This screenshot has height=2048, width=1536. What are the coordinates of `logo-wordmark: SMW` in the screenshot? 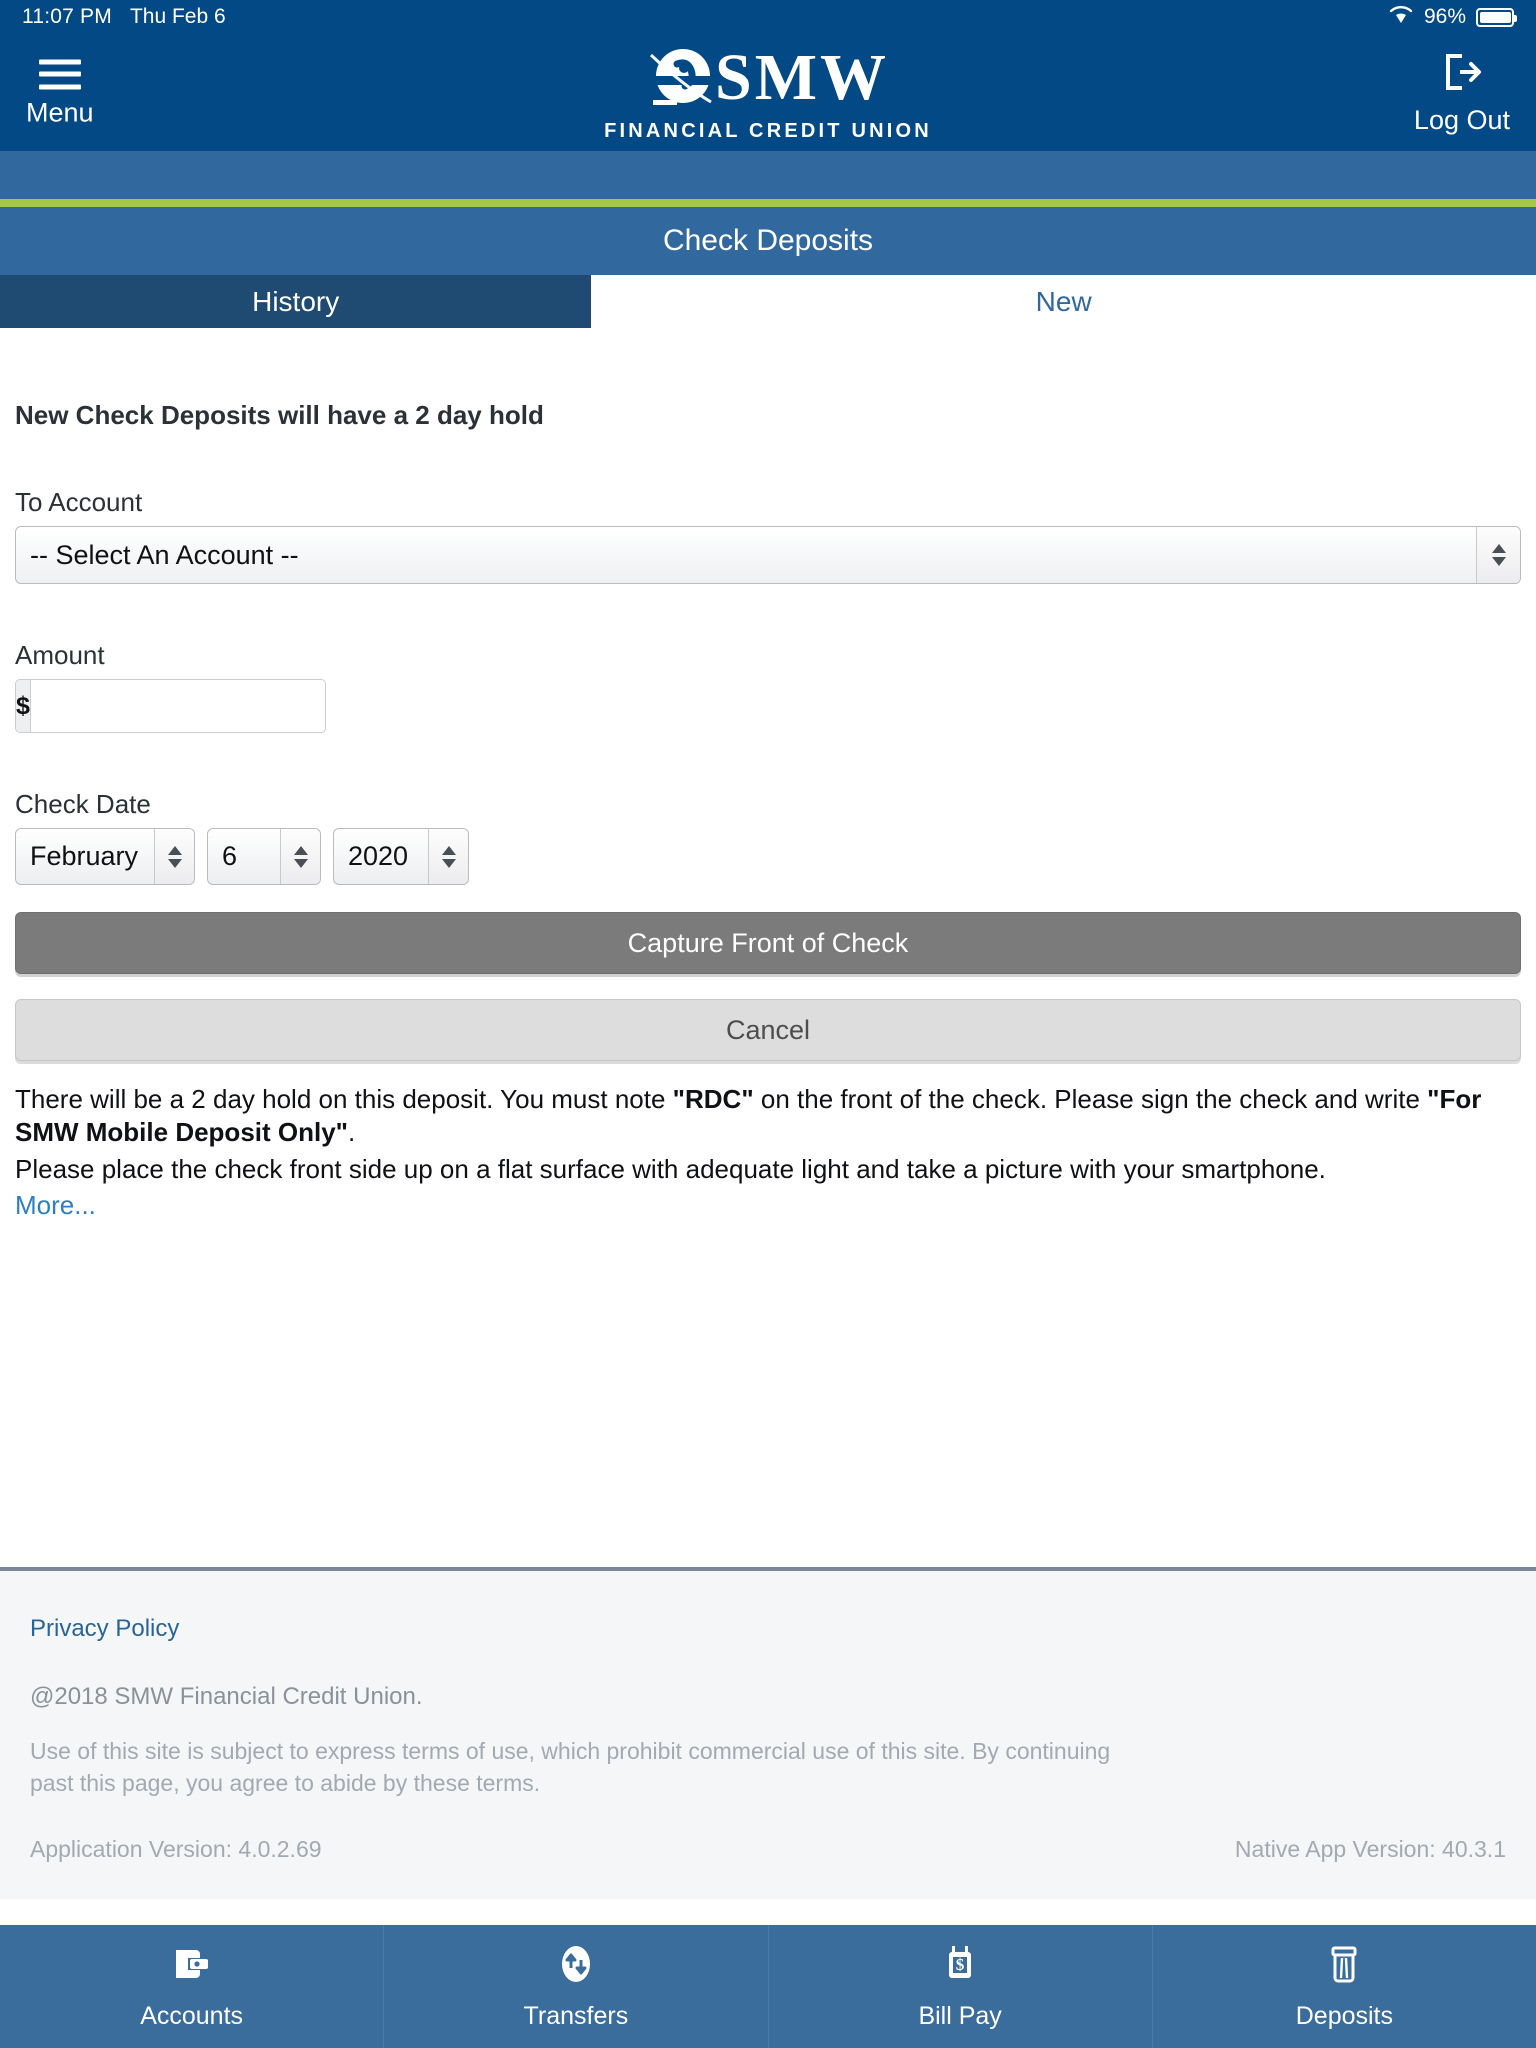 It's located at (802, 77).